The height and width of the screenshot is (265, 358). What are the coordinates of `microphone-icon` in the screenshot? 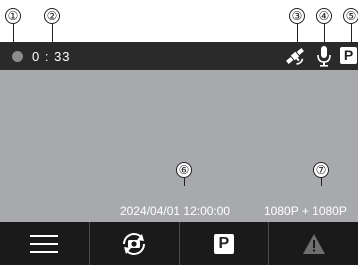 It's located at (324, 56).